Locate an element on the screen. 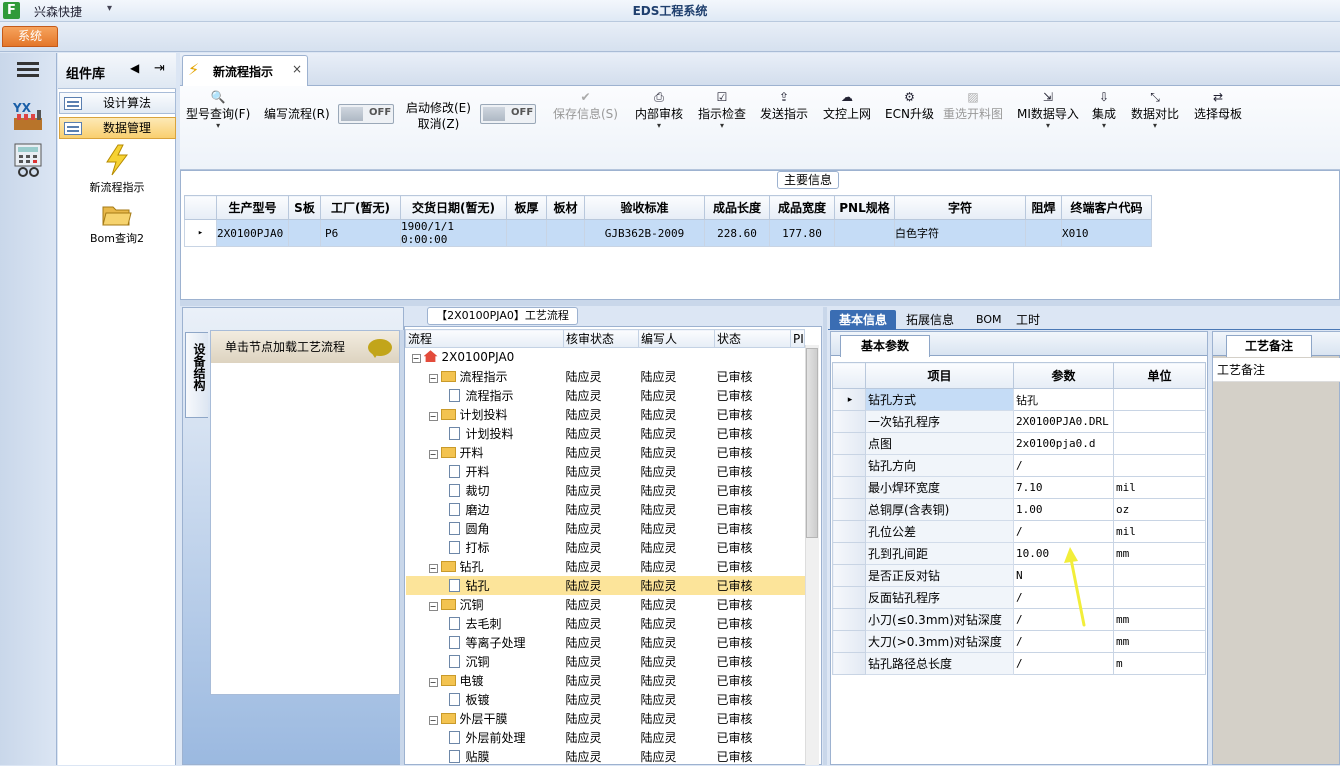 Image resolution: width=1340 pixels, height=766 pixels. reselect-cut-drawing-button: ▨ 重选开料图 is located at coordinates (973, 114).